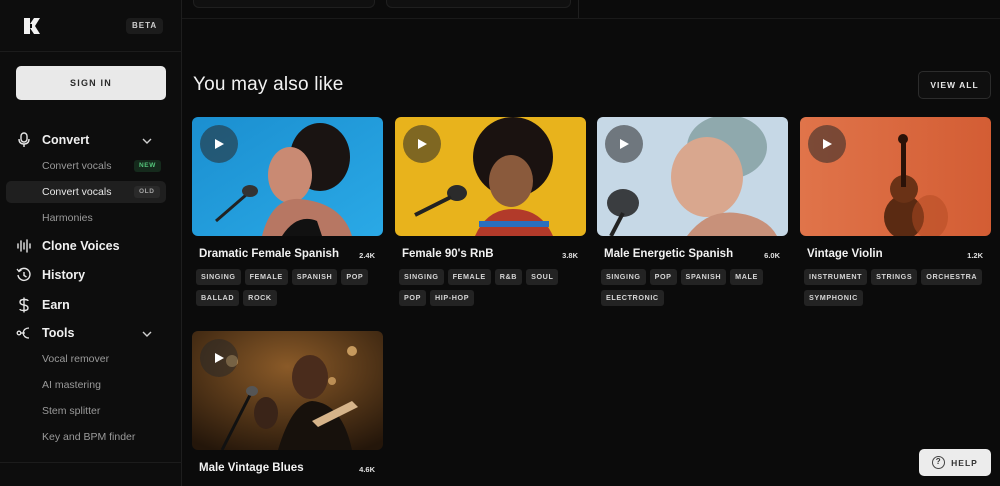  Describe the element at coordinates (268, 84) in the screenshot. I see `section-title: You may also like` at that location.